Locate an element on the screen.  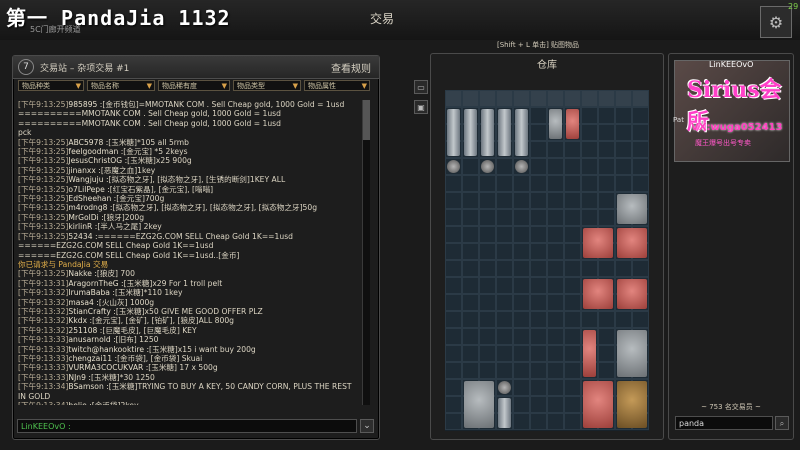
chat-sender: 52434 : is located at coordinates (82, 236).